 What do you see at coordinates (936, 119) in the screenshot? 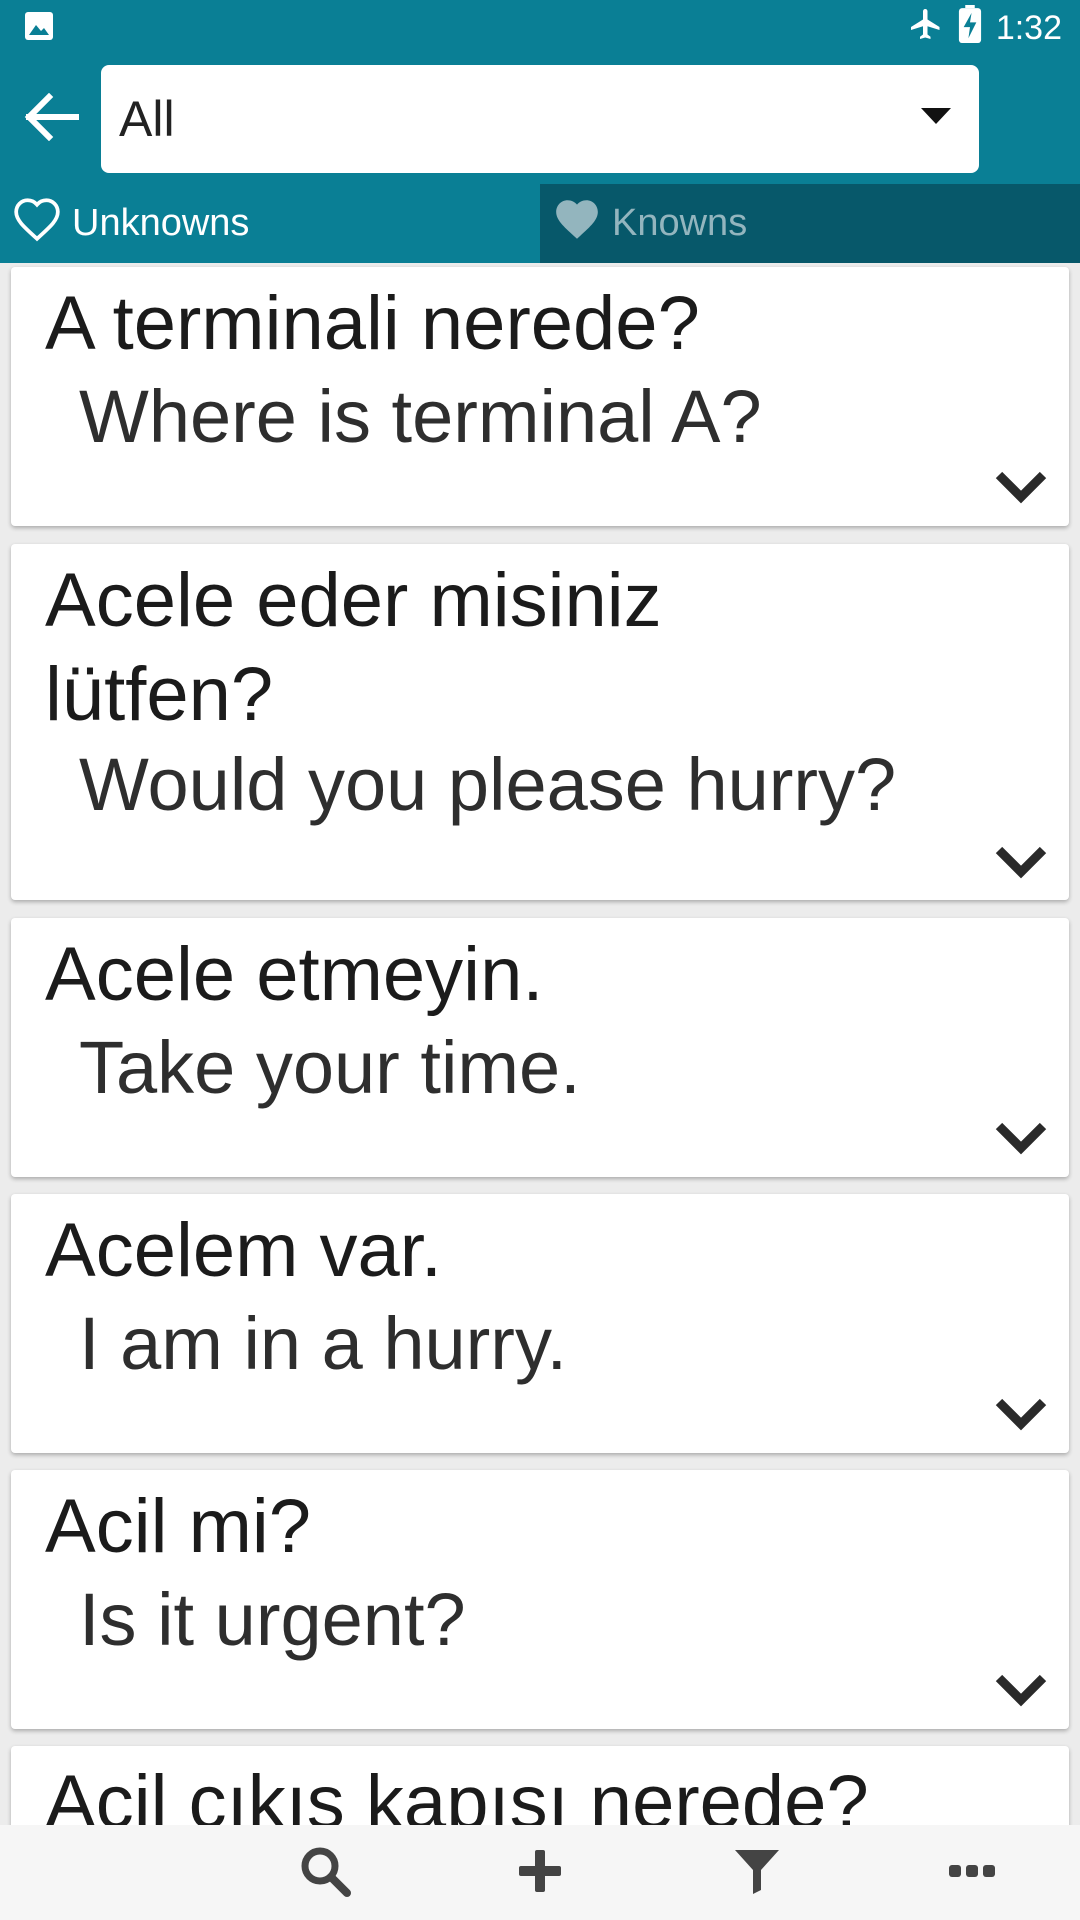
I see `dropdown-arrow-icon` at bounding box center [936, 119].